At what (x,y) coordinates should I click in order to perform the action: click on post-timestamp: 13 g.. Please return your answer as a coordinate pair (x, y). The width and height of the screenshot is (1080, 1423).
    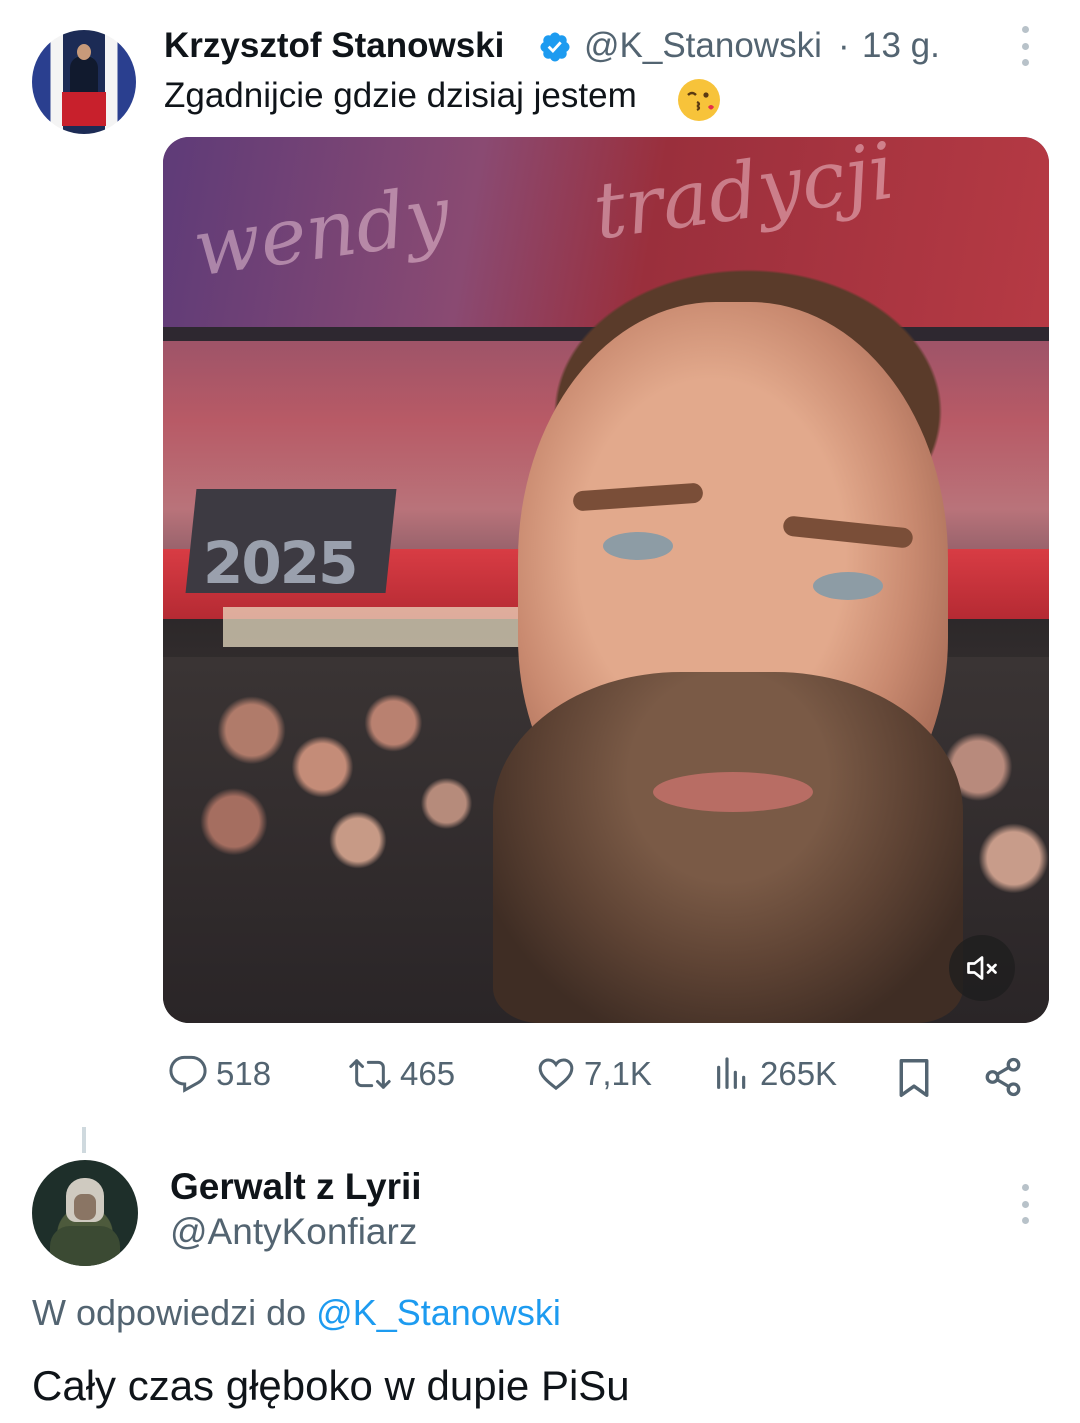
    Looking at the image, I should click on (901, 46).